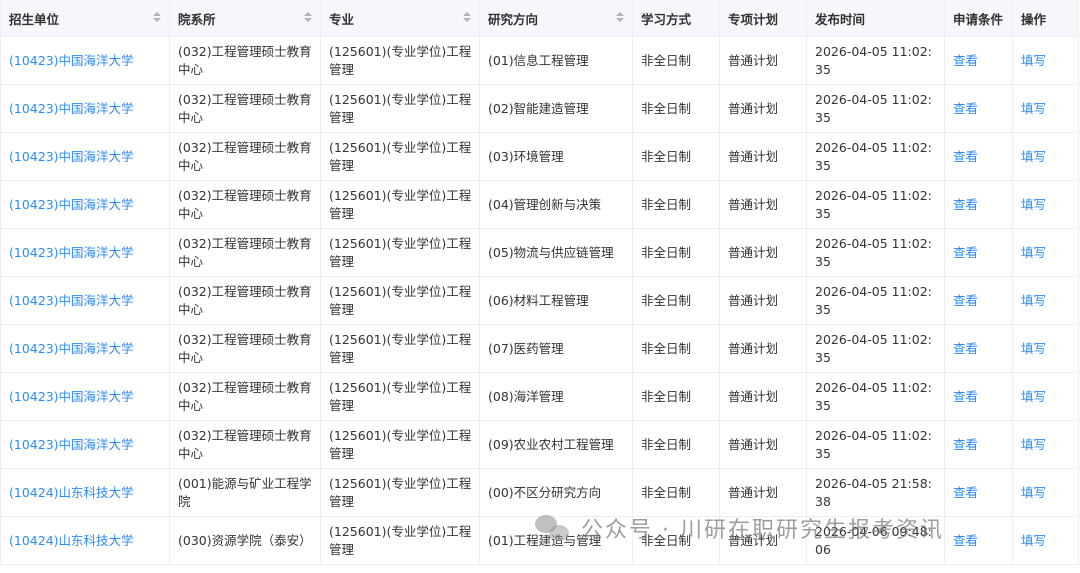  Describe the element at coordinates (978, 19) in the screenshot. I see `header-label: 申请条件` at that location.